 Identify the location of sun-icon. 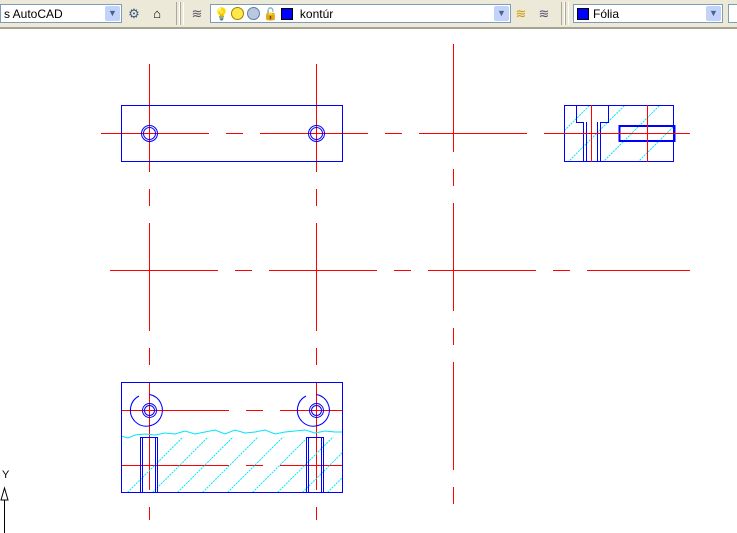
(237, 13).